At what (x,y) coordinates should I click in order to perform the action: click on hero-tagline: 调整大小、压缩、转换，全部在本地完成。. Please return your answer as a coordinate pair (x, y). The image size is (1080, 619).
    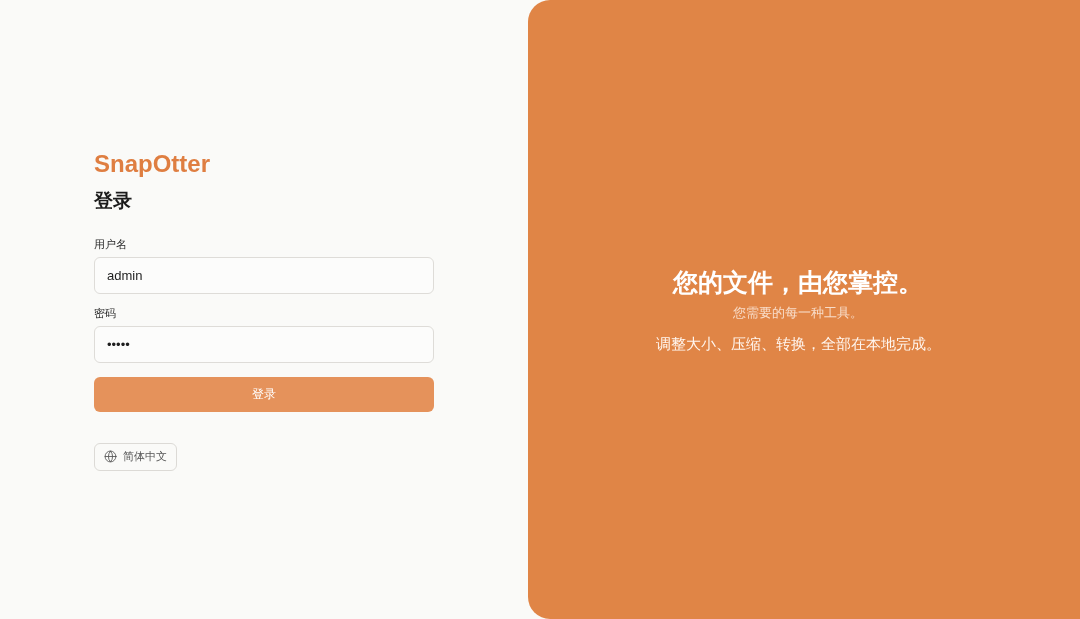
    Looking at the image, I should click on (798, 343).